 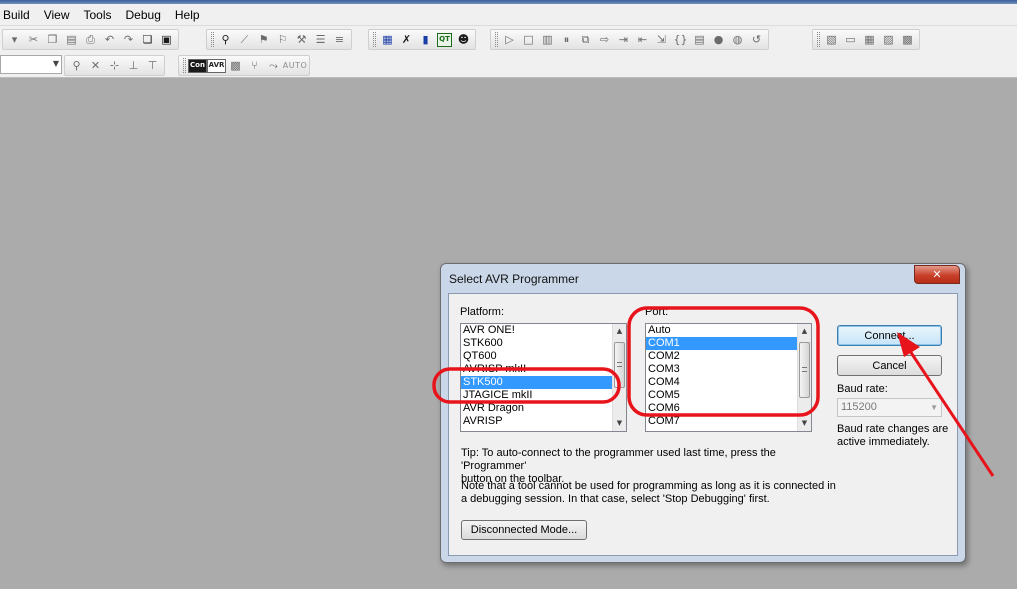 I want to click on binoculars-icon: ⚲, so click(x=225, y=39).